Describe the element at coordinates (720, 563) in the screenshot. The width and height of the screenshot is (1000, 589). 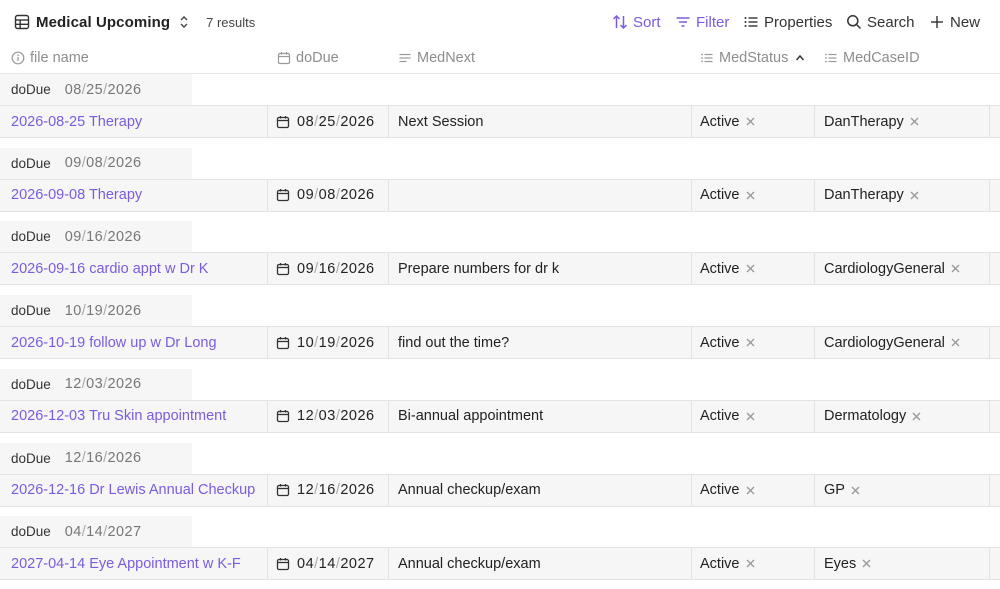
I see `medstatus-value: Active` at that location.